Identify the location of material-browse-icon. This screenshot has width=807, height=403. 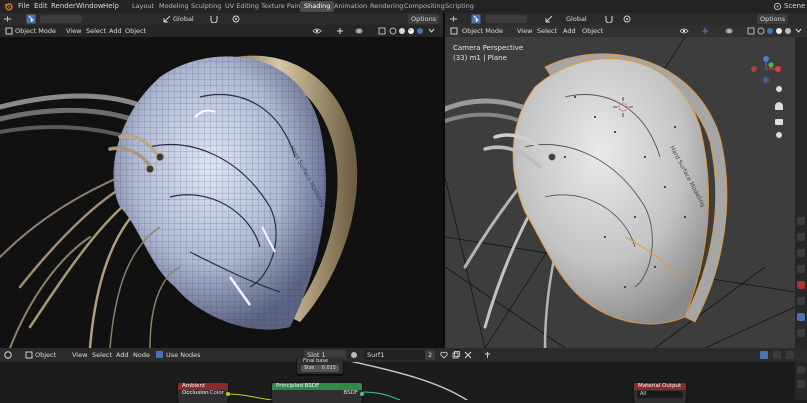
(354, 355).